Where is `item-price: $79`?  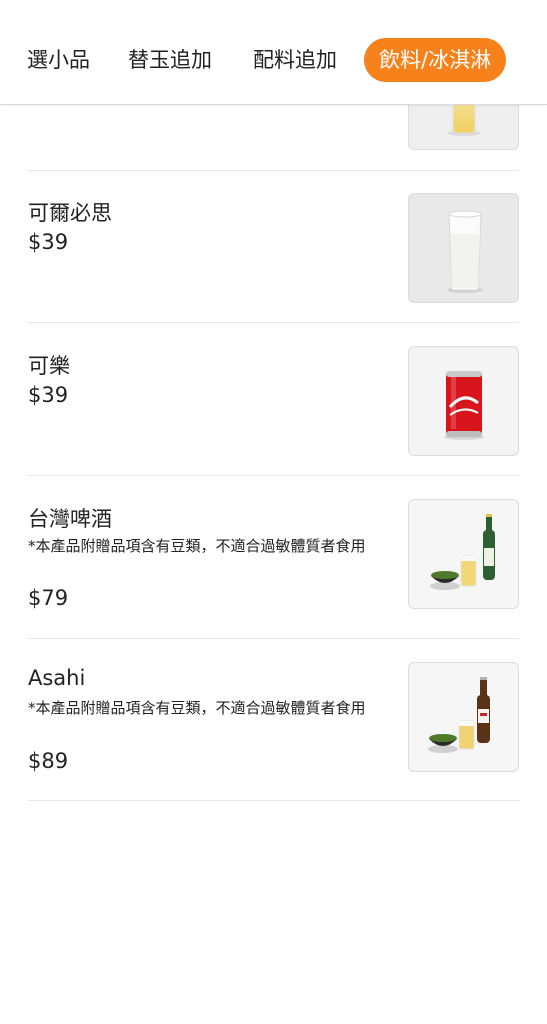
item-price: $79 is located at coordinates (48, 598).